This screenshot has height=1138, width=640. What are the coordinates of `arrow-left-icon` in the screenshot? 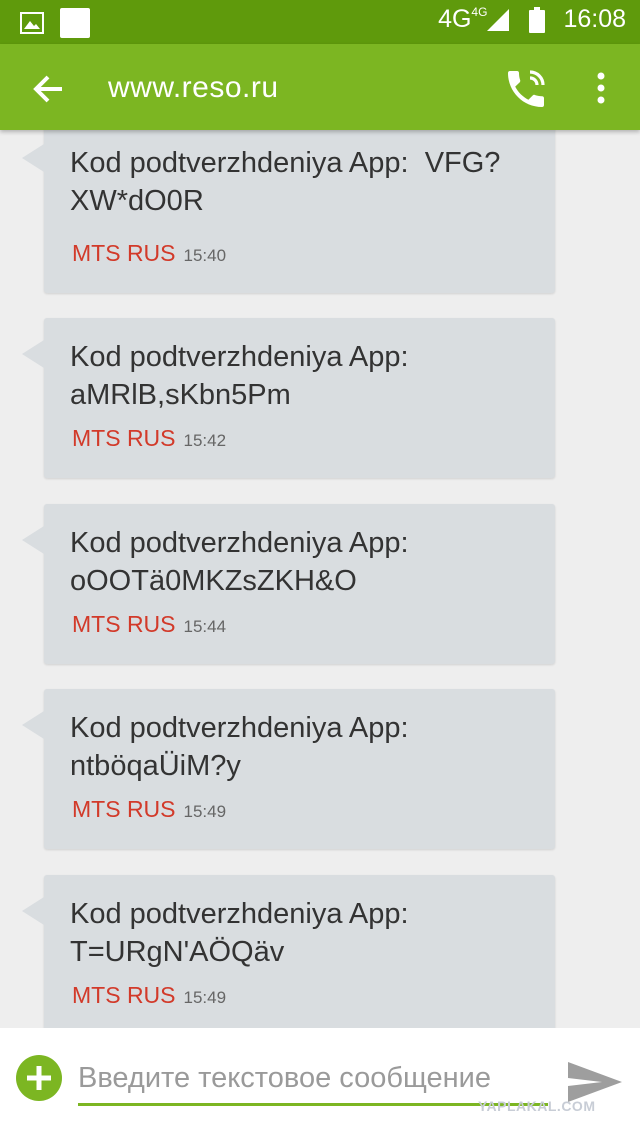 It's located at (47, 89).